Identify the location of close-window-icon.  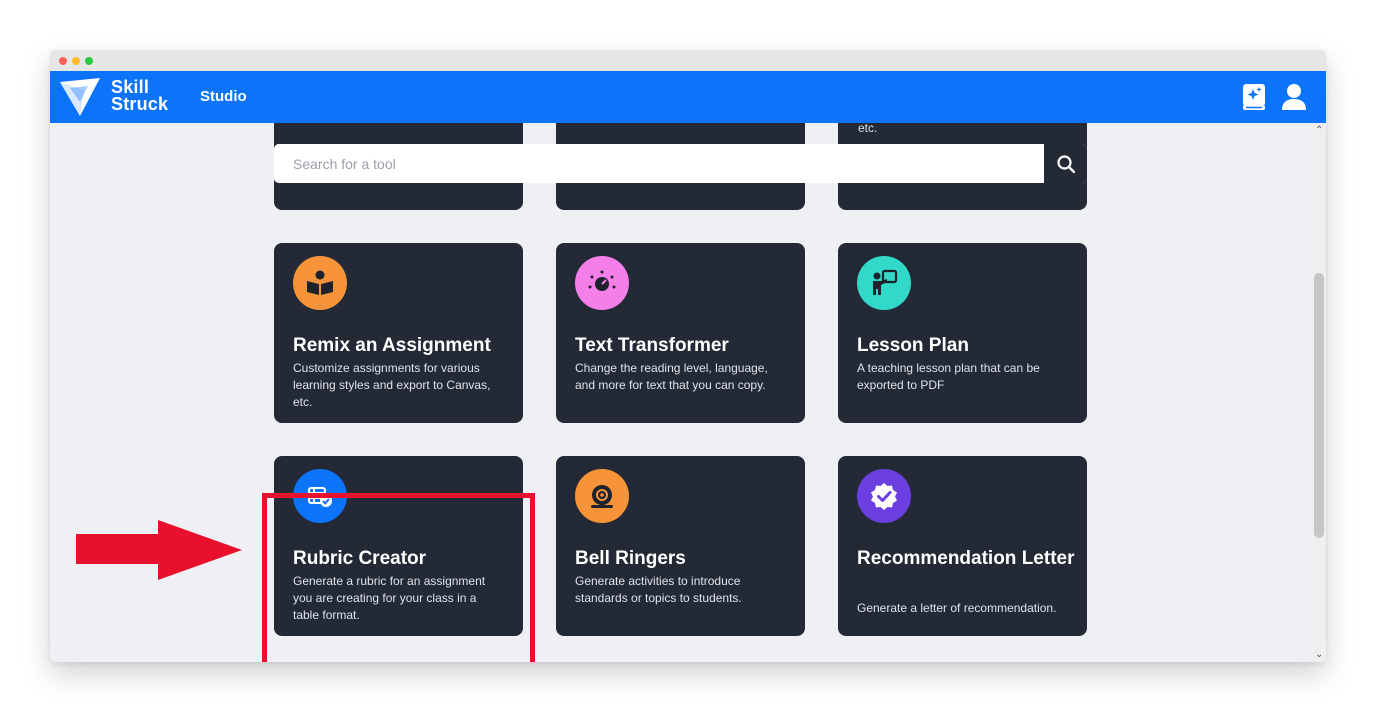
(63, 61).